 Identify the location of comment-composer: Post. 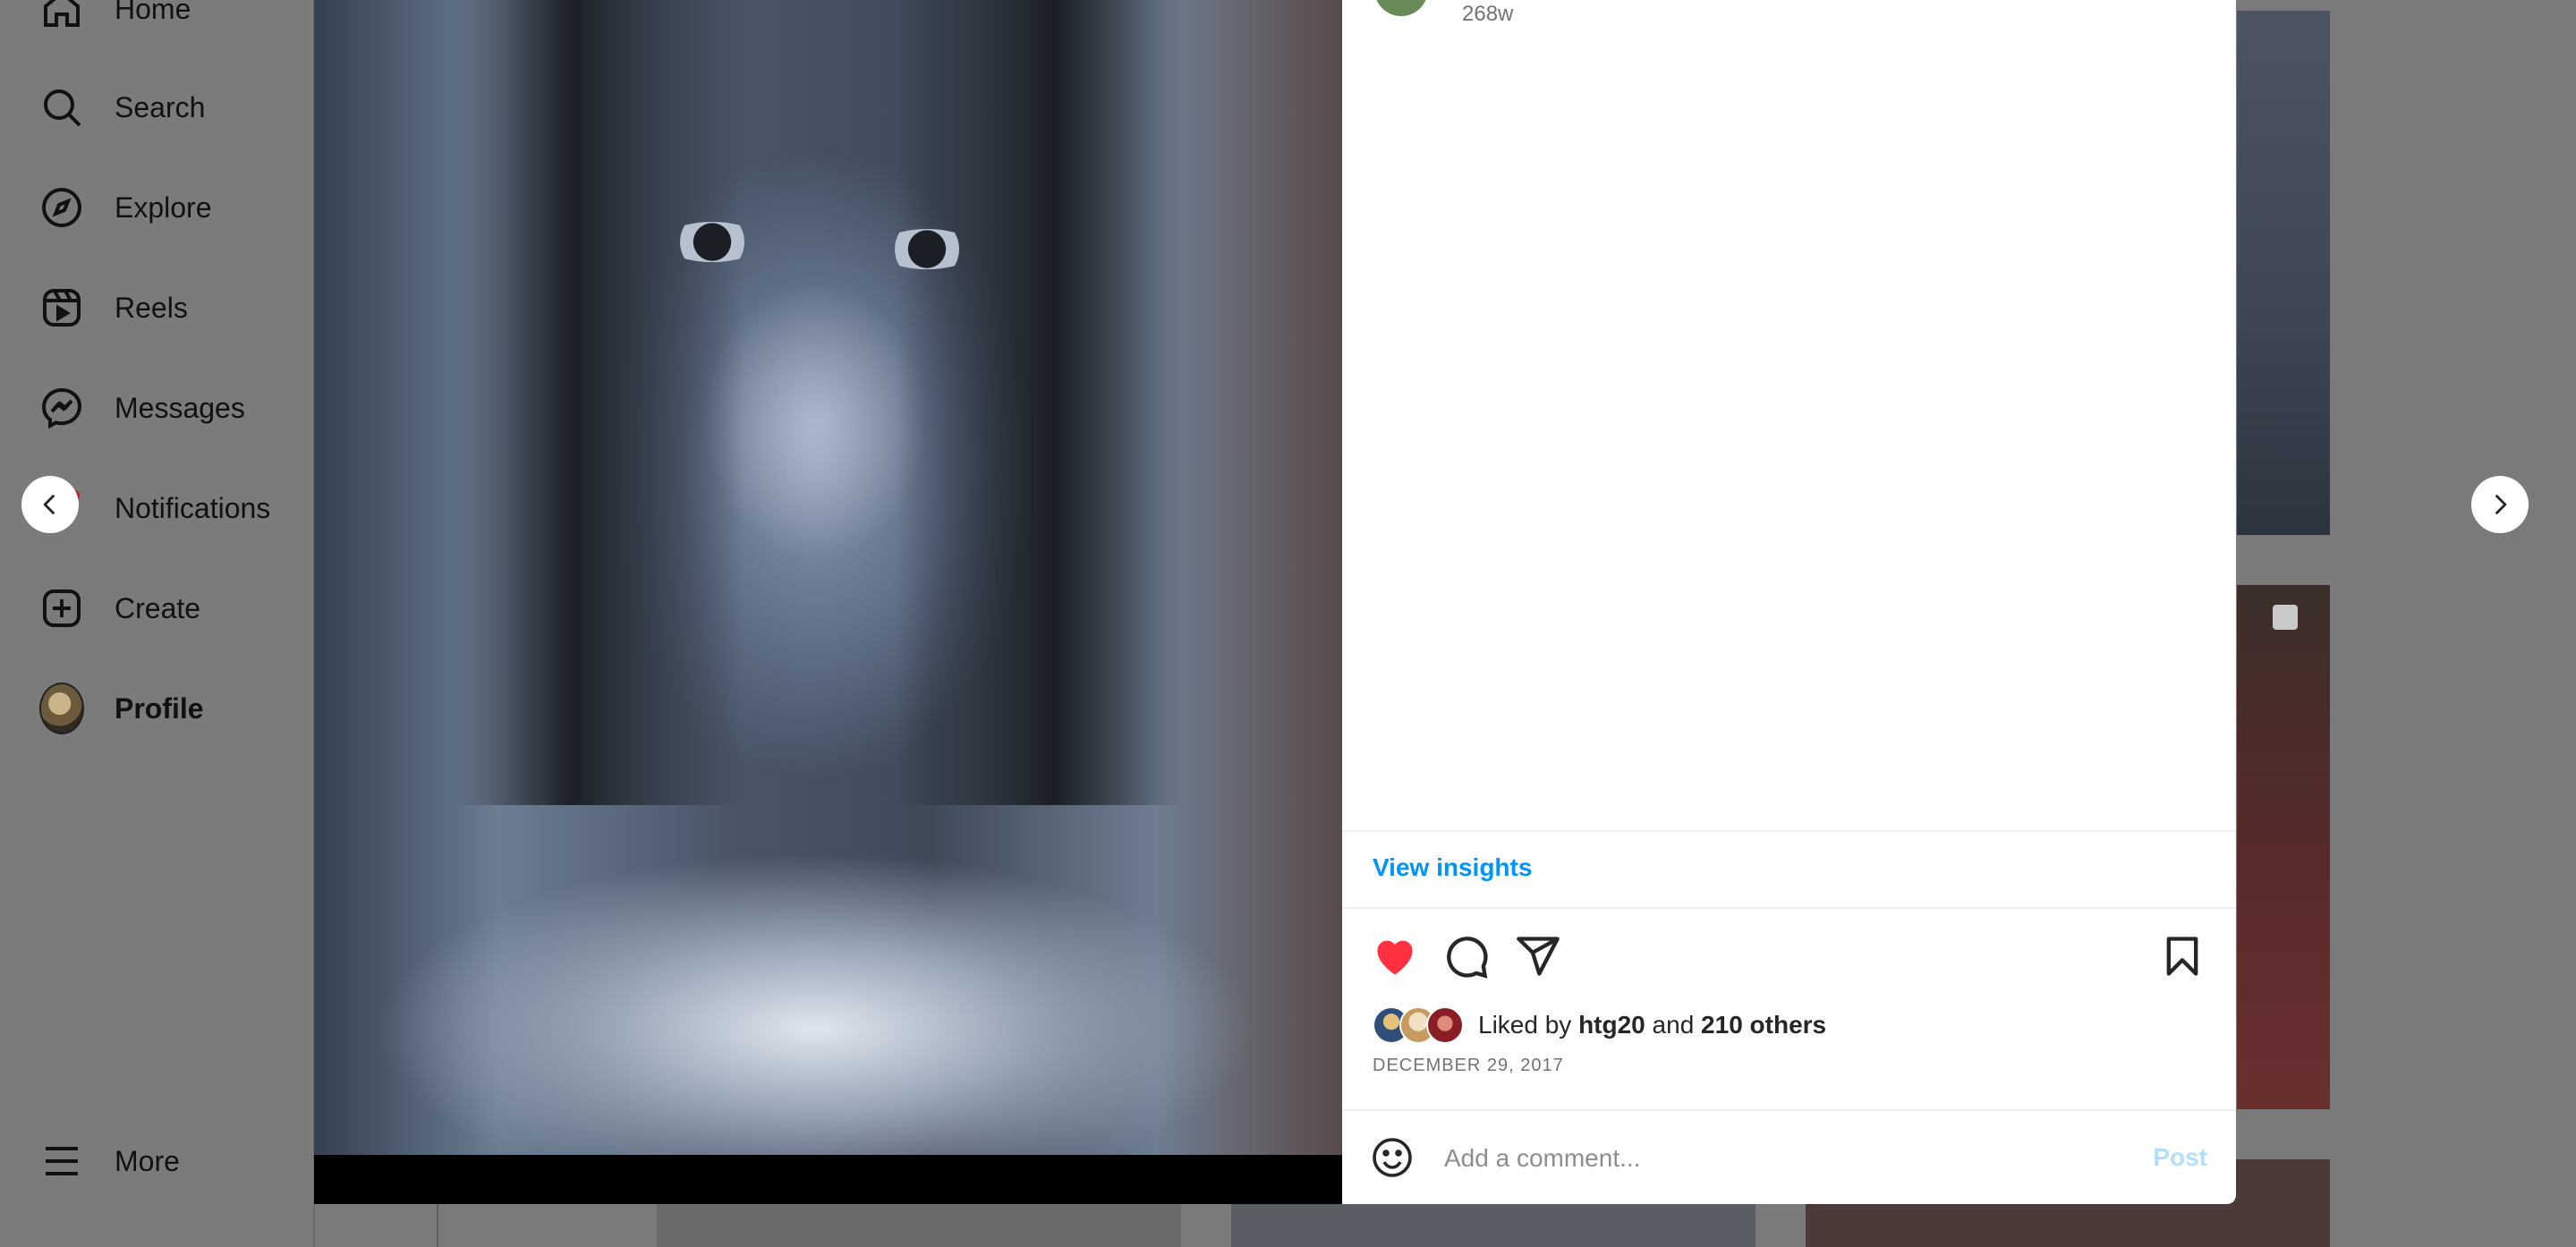
(1789, 1157).